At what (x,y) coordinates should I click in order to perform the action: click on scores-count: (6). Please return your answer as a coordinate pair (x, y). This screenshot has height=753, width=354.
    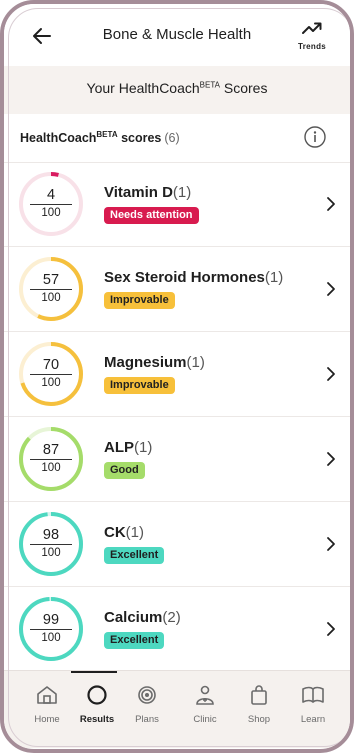
    Looking at the image, I should click on (172, 138).